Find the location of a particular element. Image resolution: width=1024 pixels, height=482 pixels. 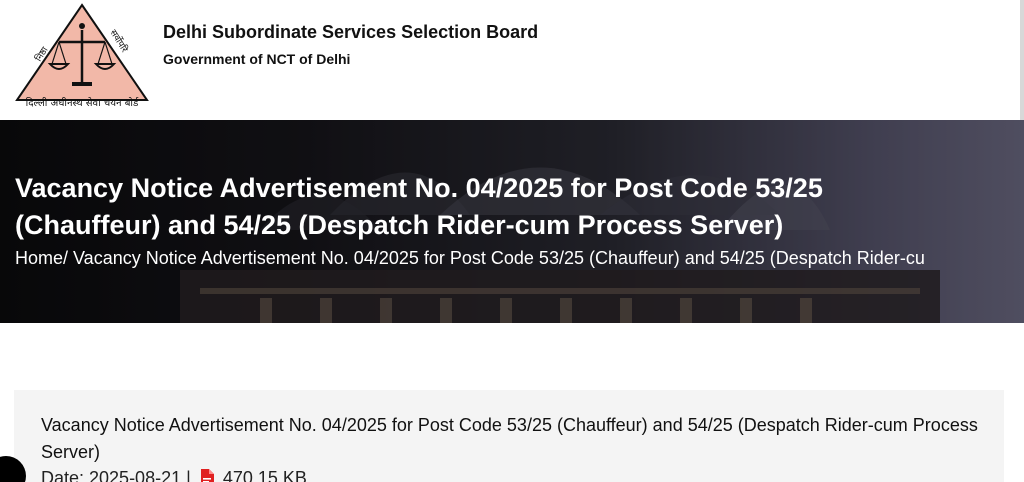

notice-meta: Date: 2025-08-21 | 470.15 KB is located at coordinates (174, 475).